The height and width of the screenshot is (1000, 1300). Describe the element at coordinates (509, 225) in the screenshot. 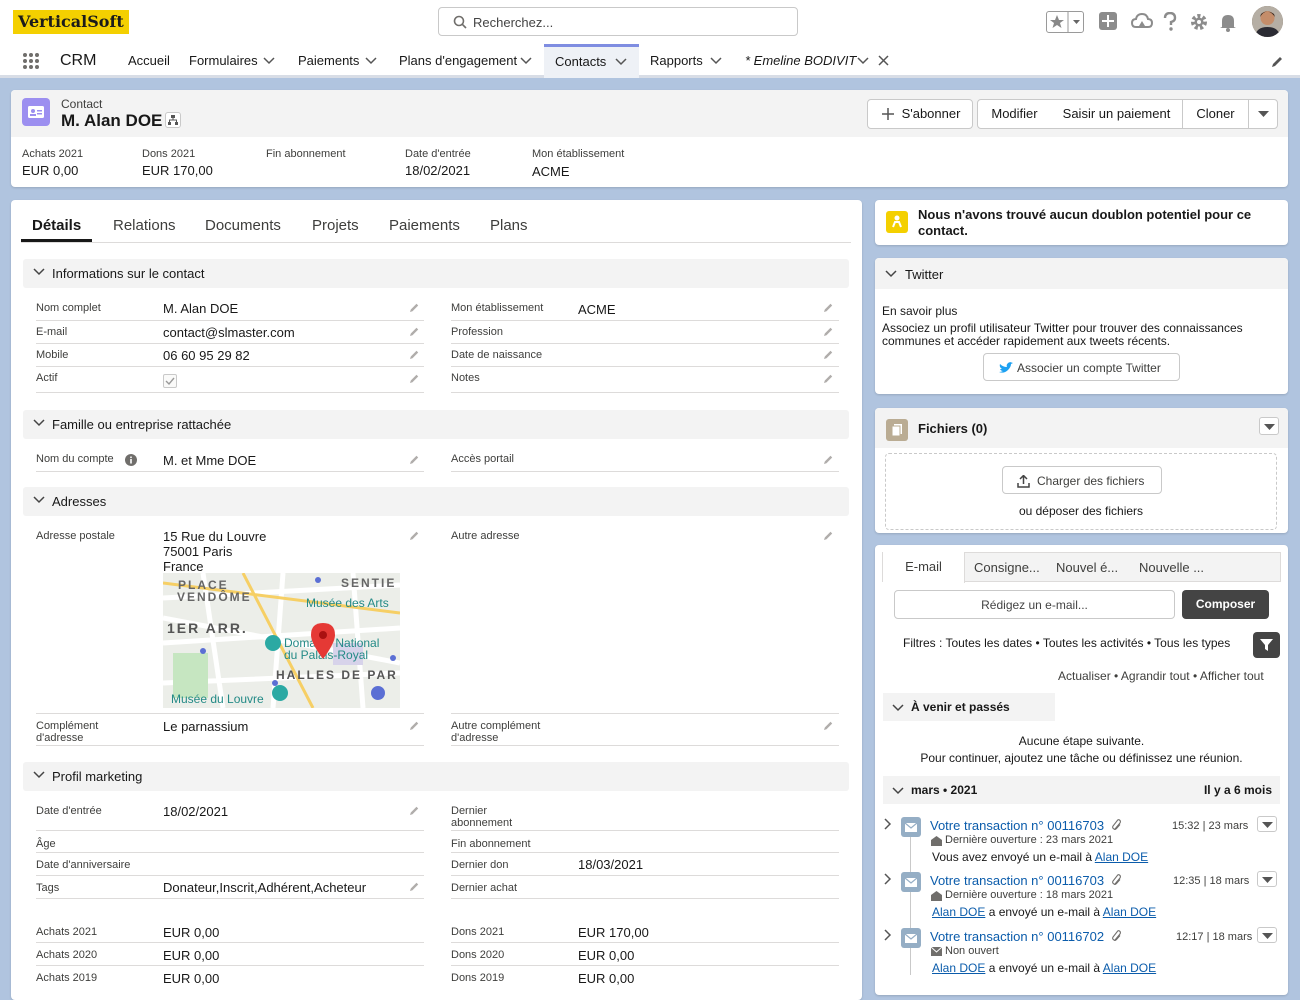

I see `tab-plans: Plans` at that location.